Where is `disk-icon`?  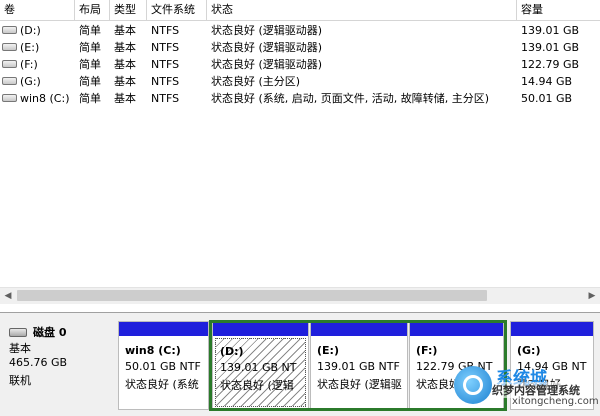 disk-icon is located at coordinates (18, 332).